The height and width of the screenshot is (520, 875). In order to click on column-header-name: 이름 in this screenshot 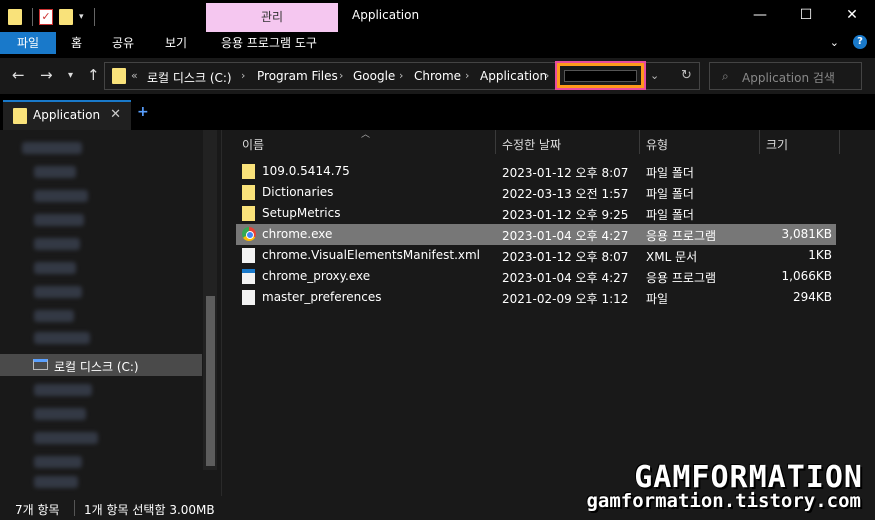, I will do `click(253, 144)`.